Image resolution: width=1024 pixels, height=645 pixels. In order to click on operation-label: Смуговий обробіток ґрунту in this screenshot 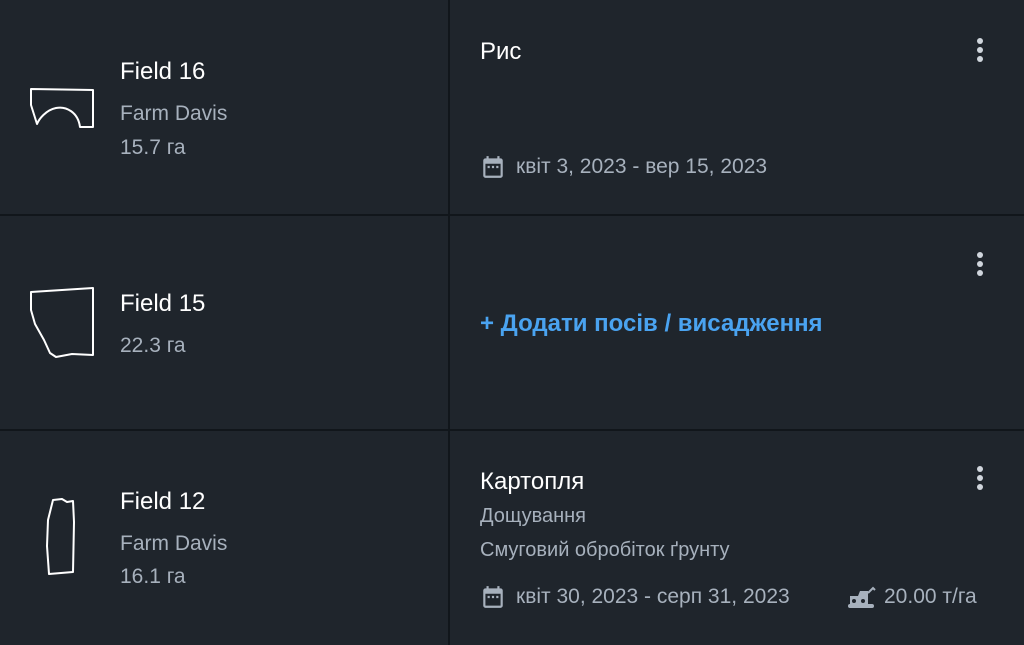, I will do `click(605, 550)`.